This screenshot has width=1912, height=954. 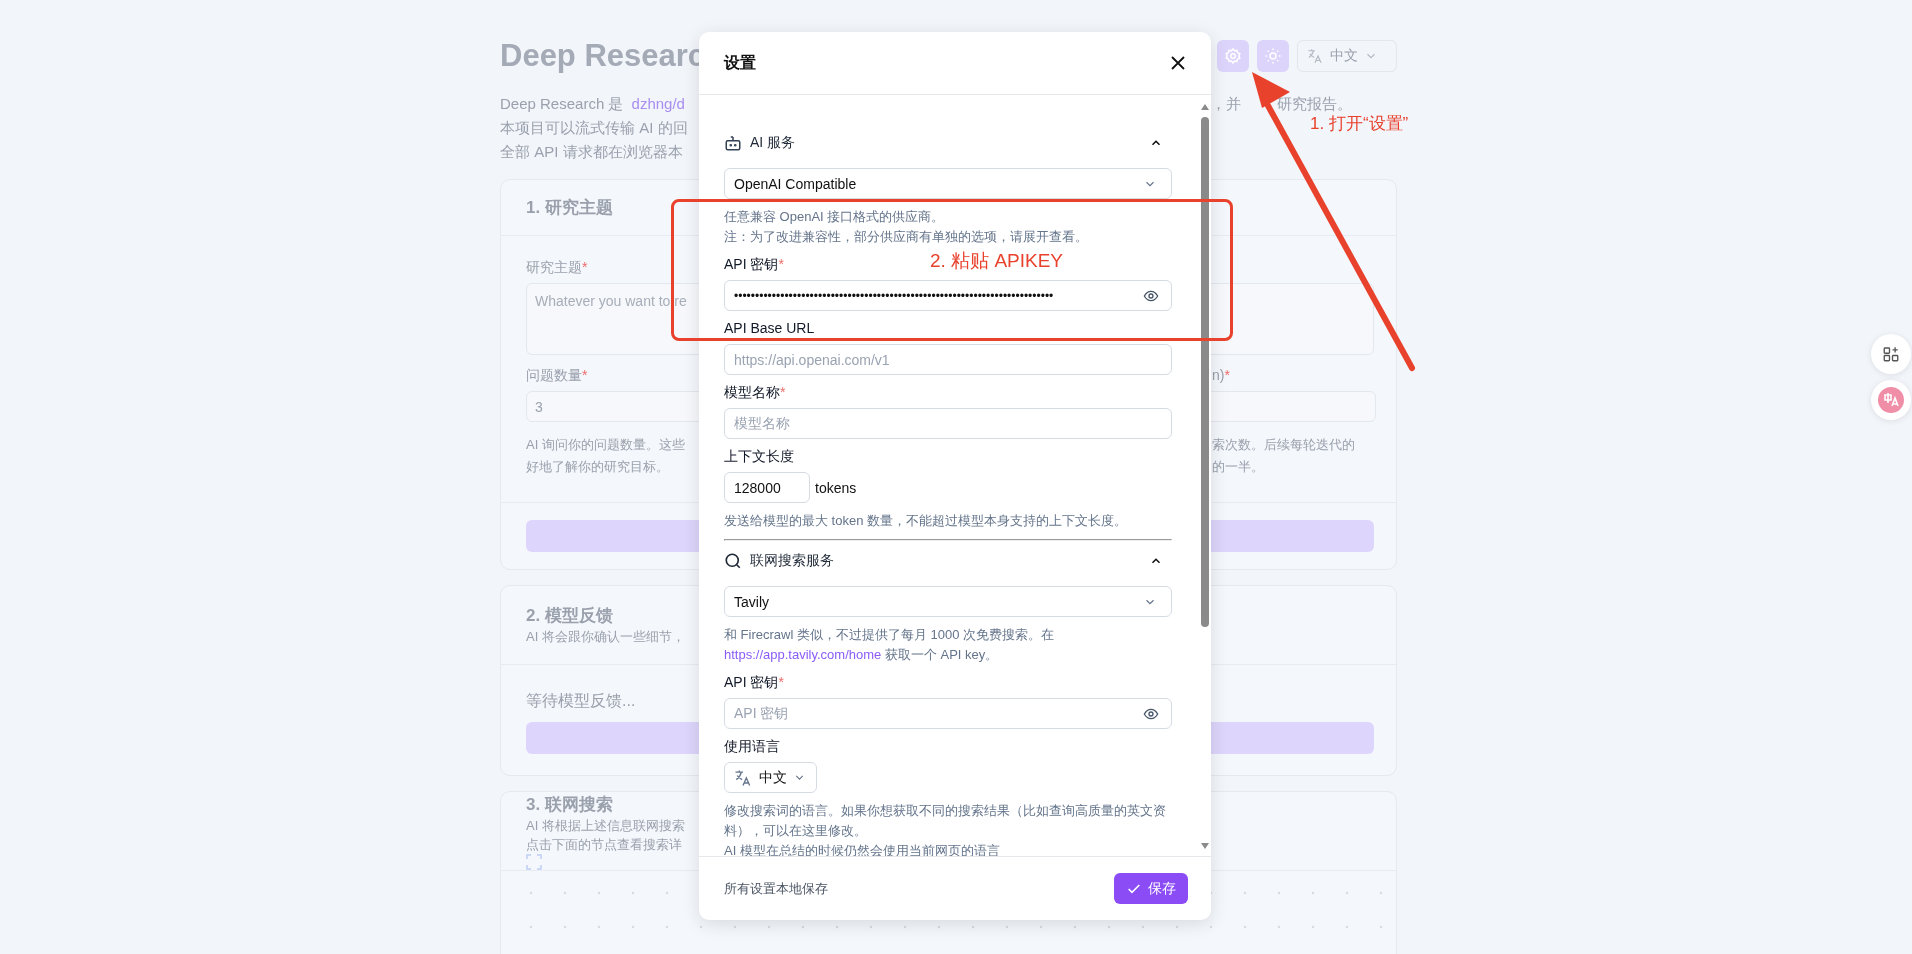 What do you see at coordinates (948, 183) in the screenshot?
I see `provider-select: OpenAI Compatible` at bounding box center [948, 183].